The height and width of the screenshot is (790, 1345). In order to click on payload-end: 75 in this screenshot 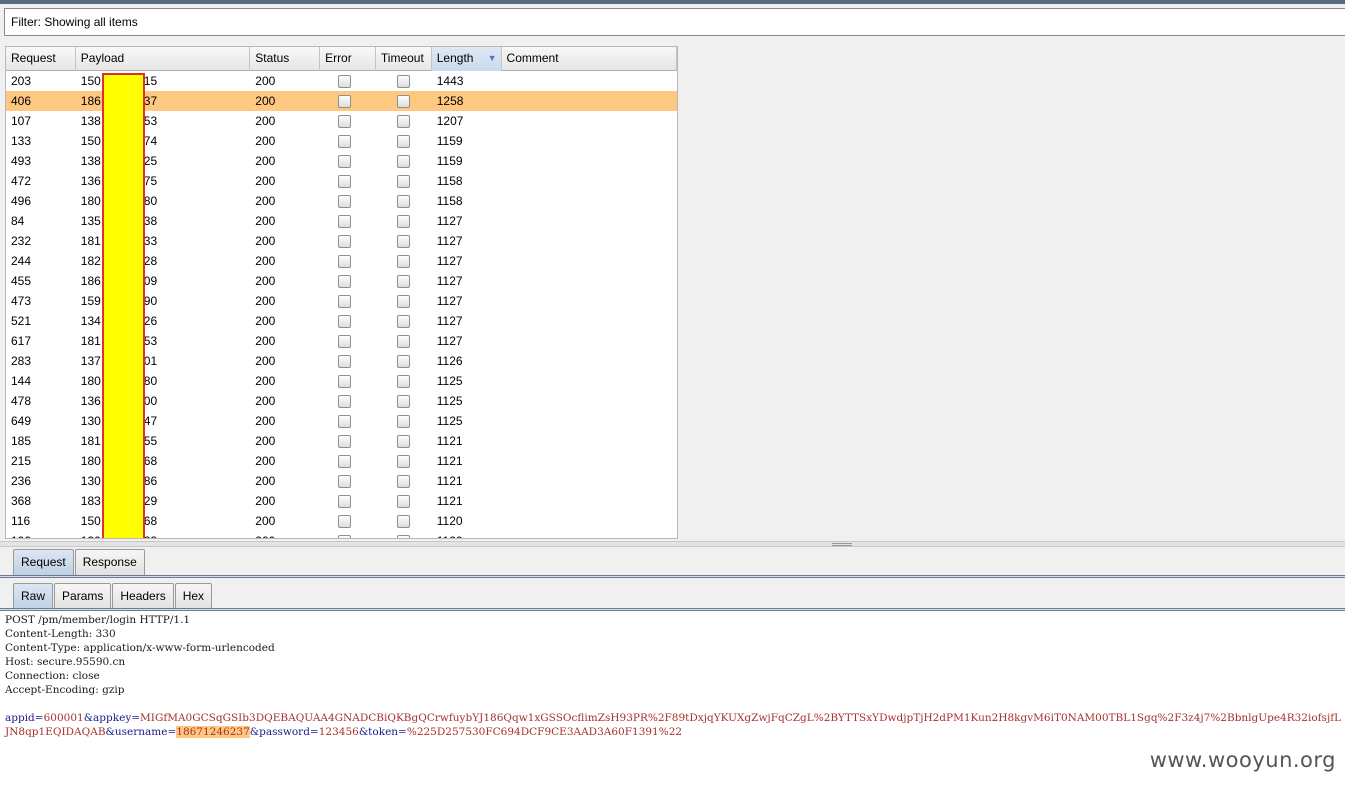, I will do `click(150, 181)`.